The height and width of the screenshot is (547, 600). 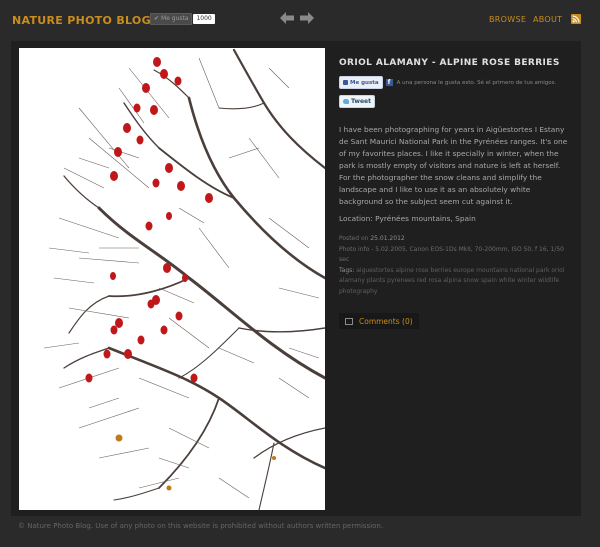 What do you see at coordinates (349, 321) in the screenshot?
I see `comment-icon` at bounding box center [349, 321].